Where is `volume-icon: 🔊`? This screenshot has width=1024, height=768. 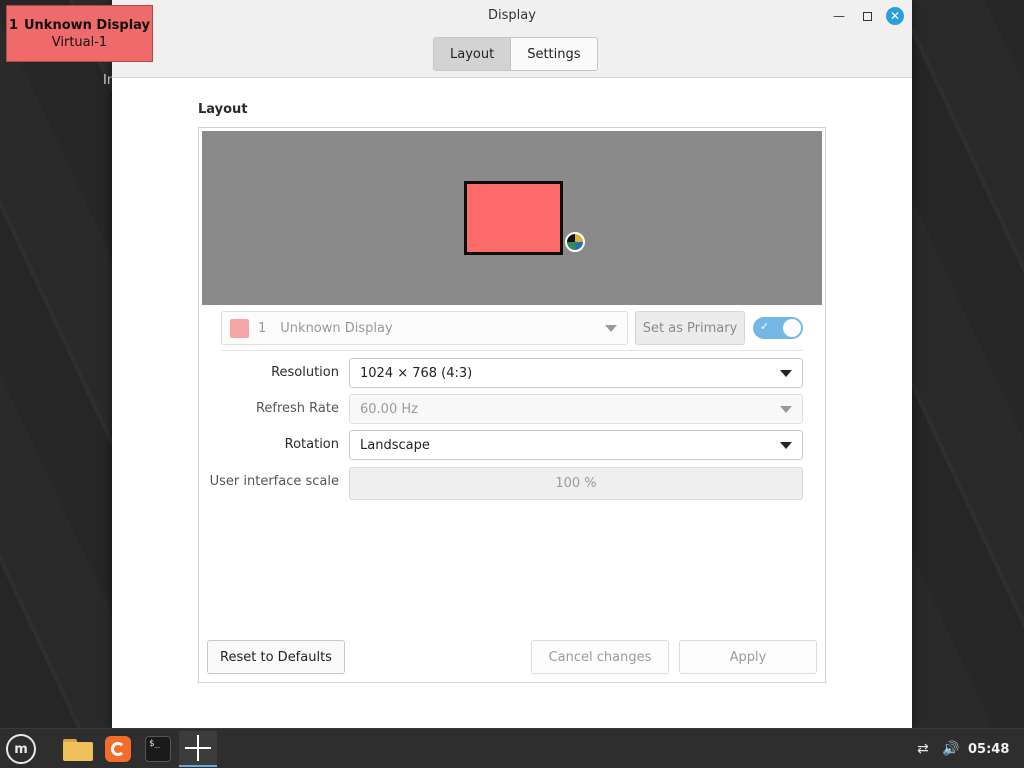 volume-icon: 🔊 is located at coordinates (951, 749).